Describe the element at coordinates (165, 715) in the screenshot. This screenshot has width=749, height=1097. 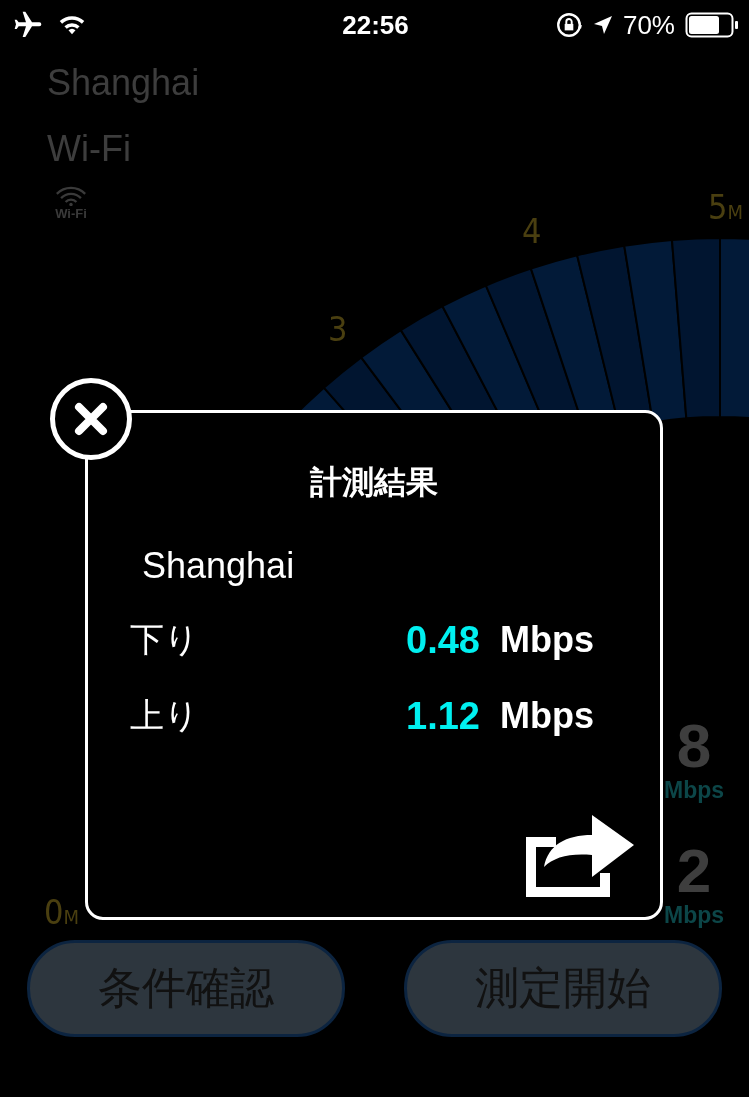
I see `direction-label: 上り` at that location.